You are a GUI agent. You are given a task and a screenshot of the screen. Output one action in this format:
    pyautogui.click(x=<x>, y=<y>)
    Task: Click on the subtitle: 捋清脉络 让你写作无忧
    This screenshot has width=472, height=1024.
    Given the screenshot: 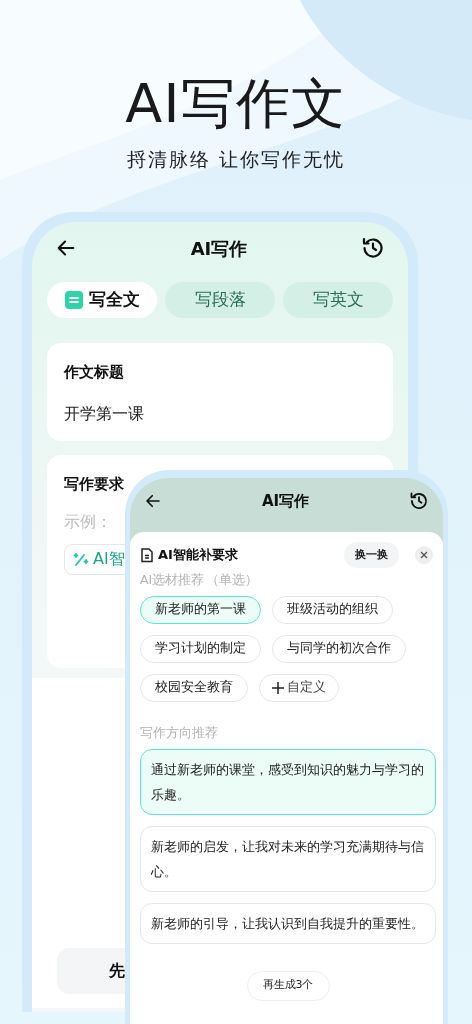 What is the action you would take?
    pyautogui.click(x=235, y=159)
    